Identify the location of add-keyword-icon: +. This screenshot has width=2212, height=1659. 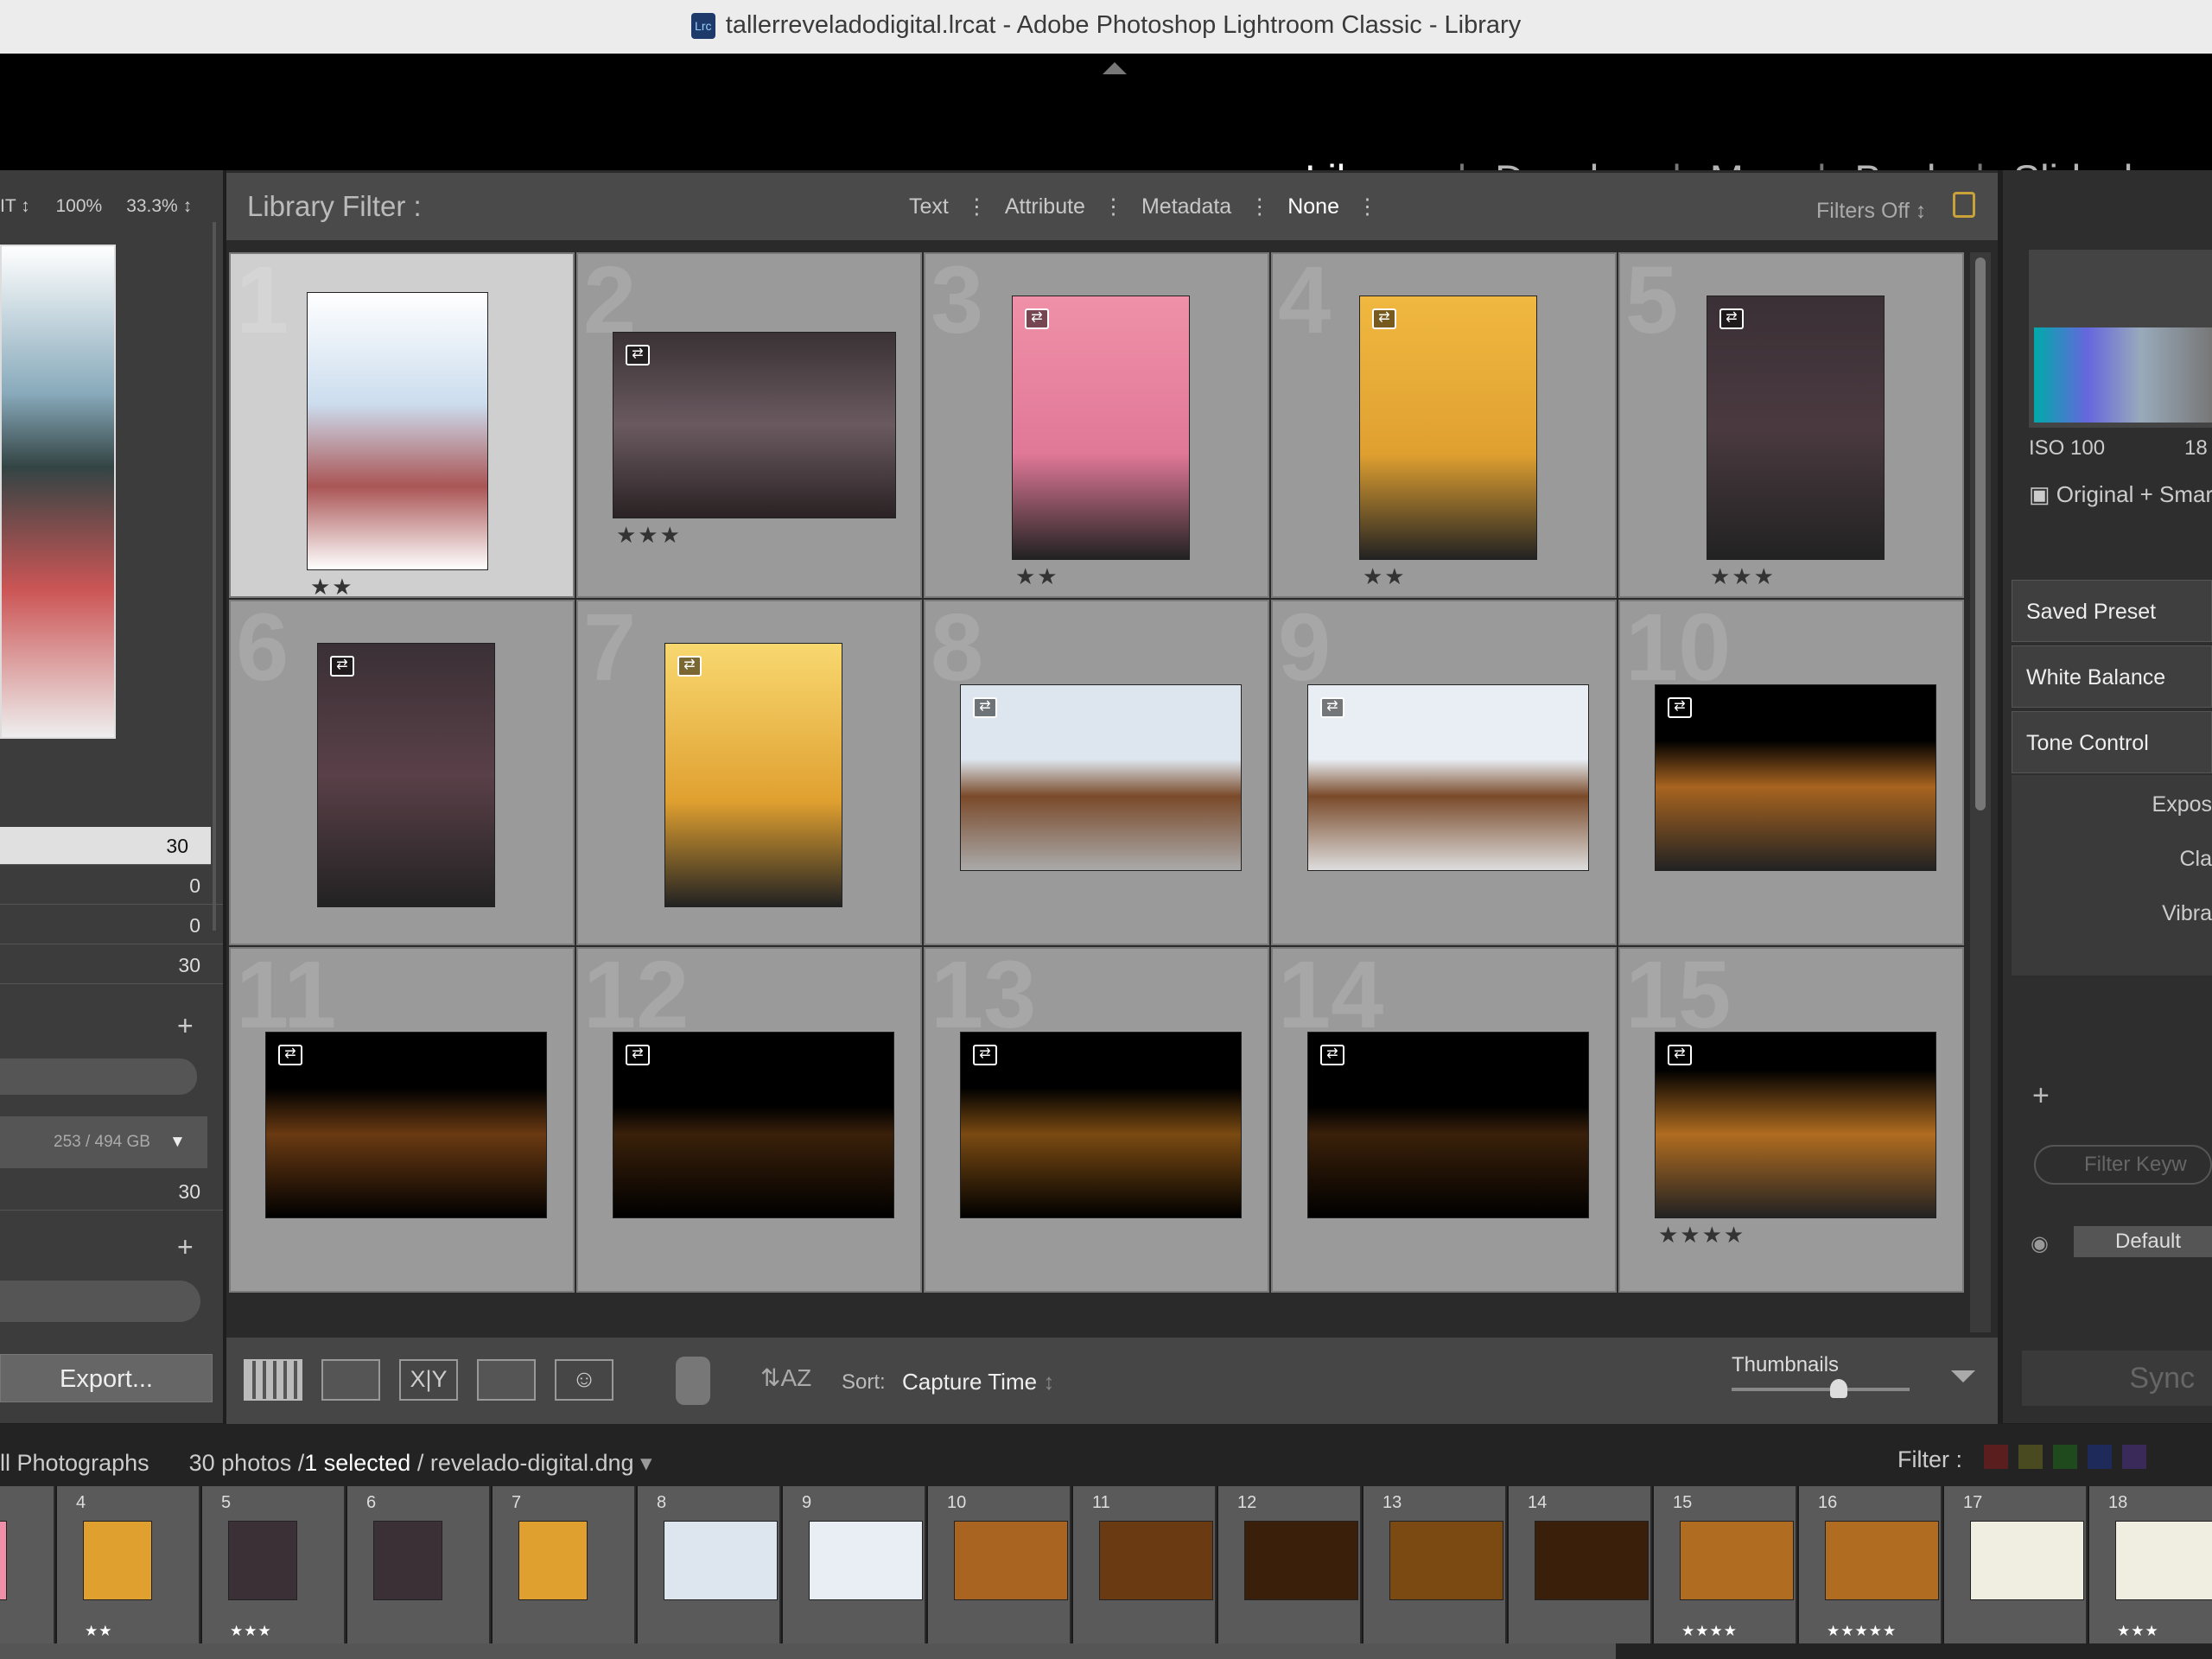
(2041, 1096).